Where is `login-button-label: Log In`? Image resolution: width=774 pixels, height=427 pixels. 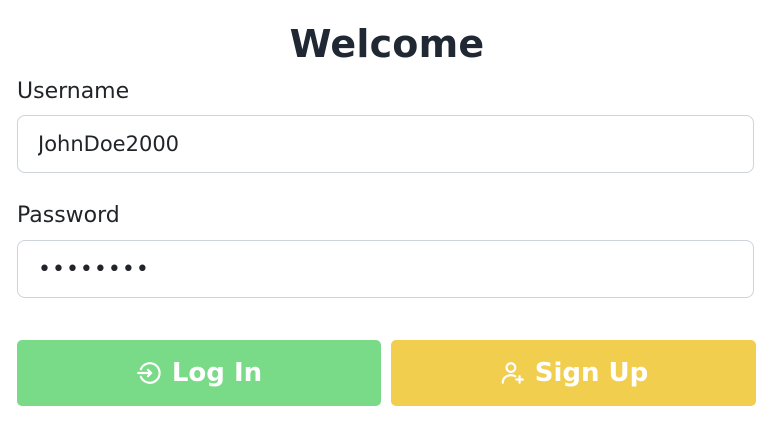 login-button-label: Log In is located at coordinates (217, 373).